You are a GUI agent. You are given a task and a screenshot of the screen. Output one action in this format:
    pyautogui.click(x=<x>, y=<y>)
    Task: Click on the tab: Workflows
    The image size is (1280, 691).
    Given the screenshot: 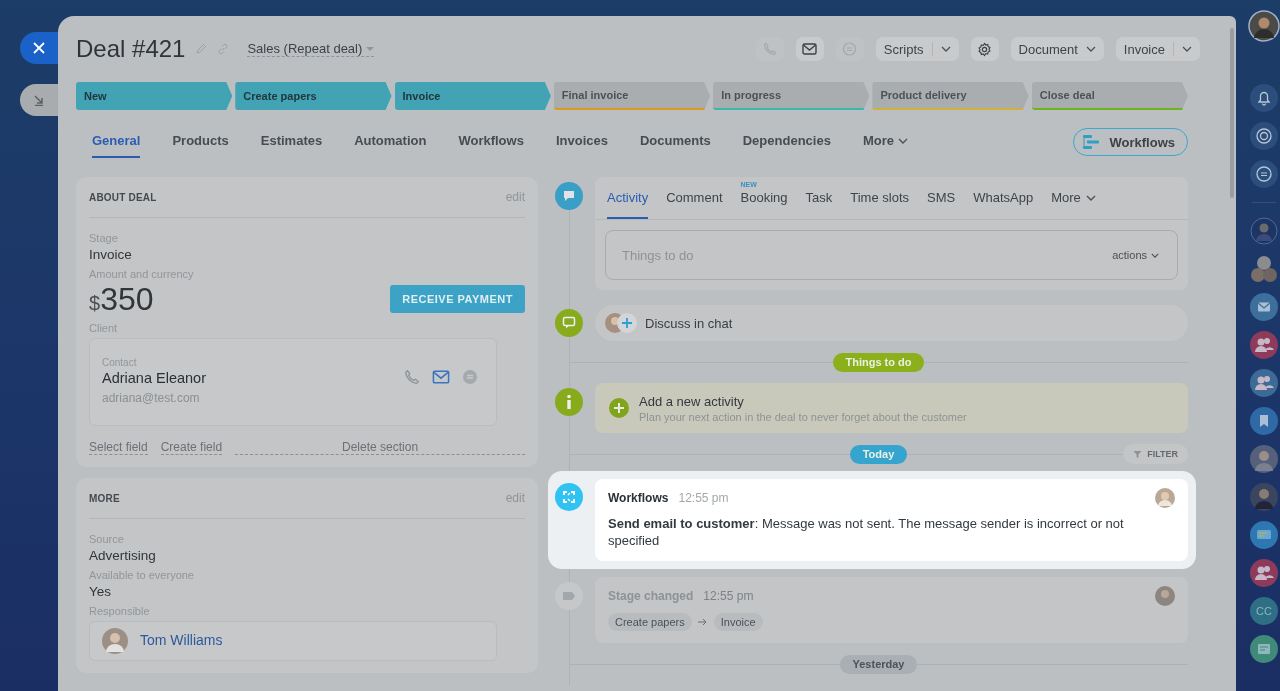 What is the action you would take?
    pyautogui.click(x=491, y=142)
    